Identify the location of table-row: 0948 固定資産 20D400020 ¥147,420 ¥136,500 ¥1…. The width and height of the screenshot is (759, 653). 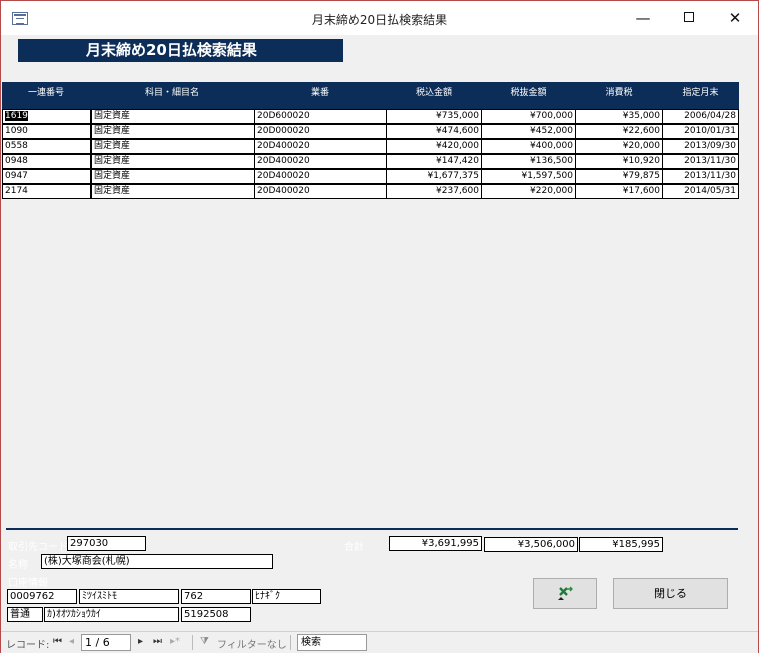
(370, 161).